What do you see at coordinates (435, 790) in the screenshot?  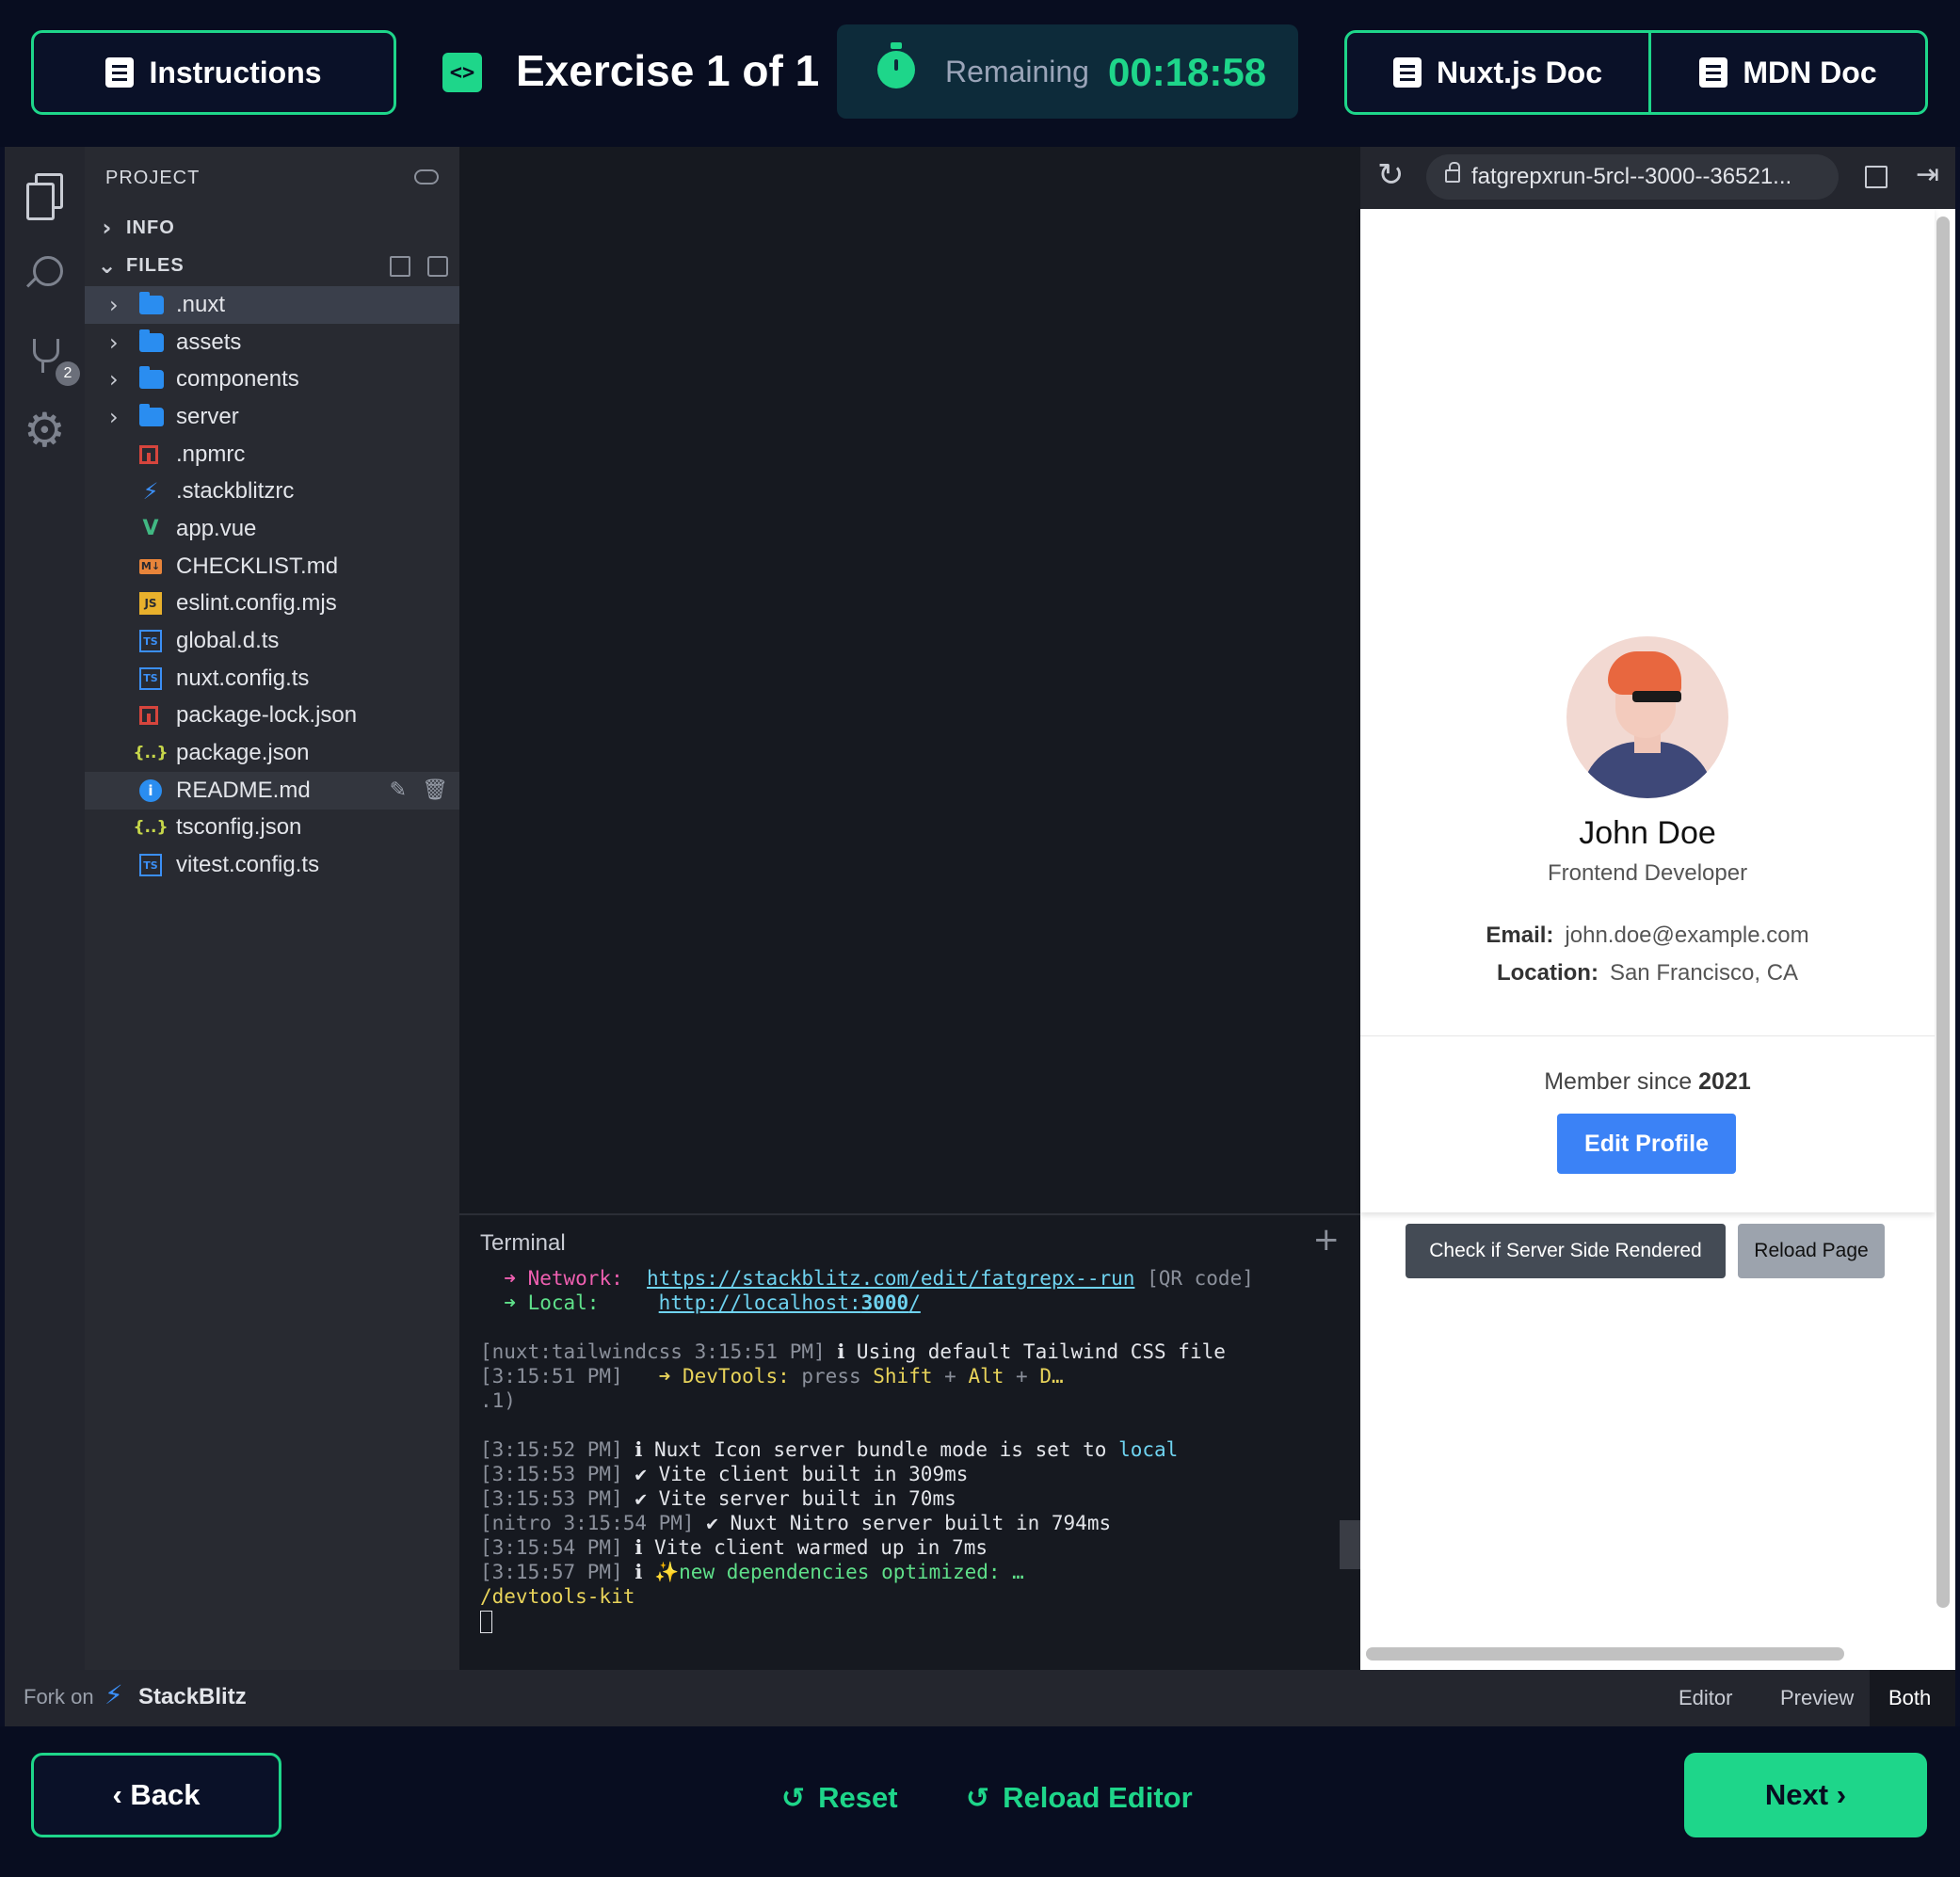 I see `delete-trash-icon: 🗑` at bounding box center [435, 790].